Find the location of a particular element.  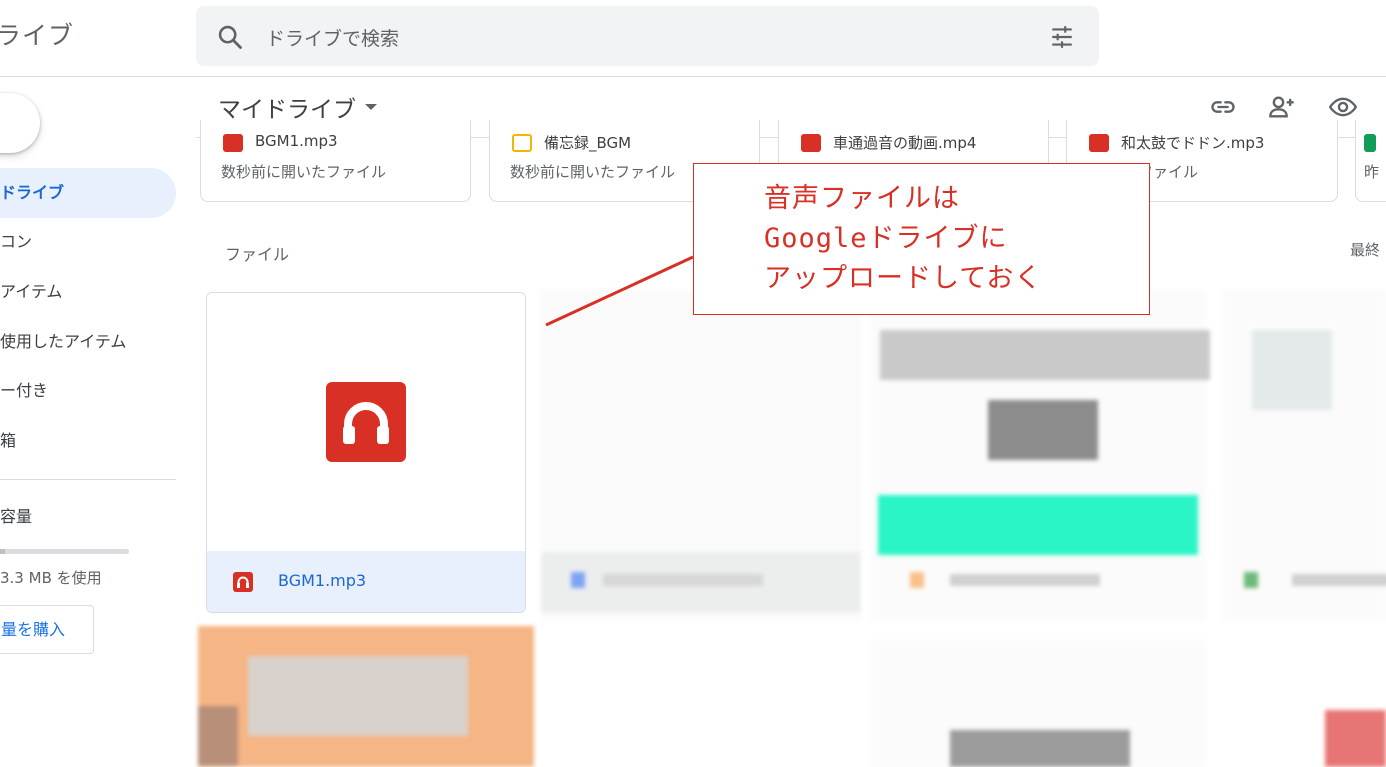

annotation-line: アップロードしておく is located at coordinates (903, 278).